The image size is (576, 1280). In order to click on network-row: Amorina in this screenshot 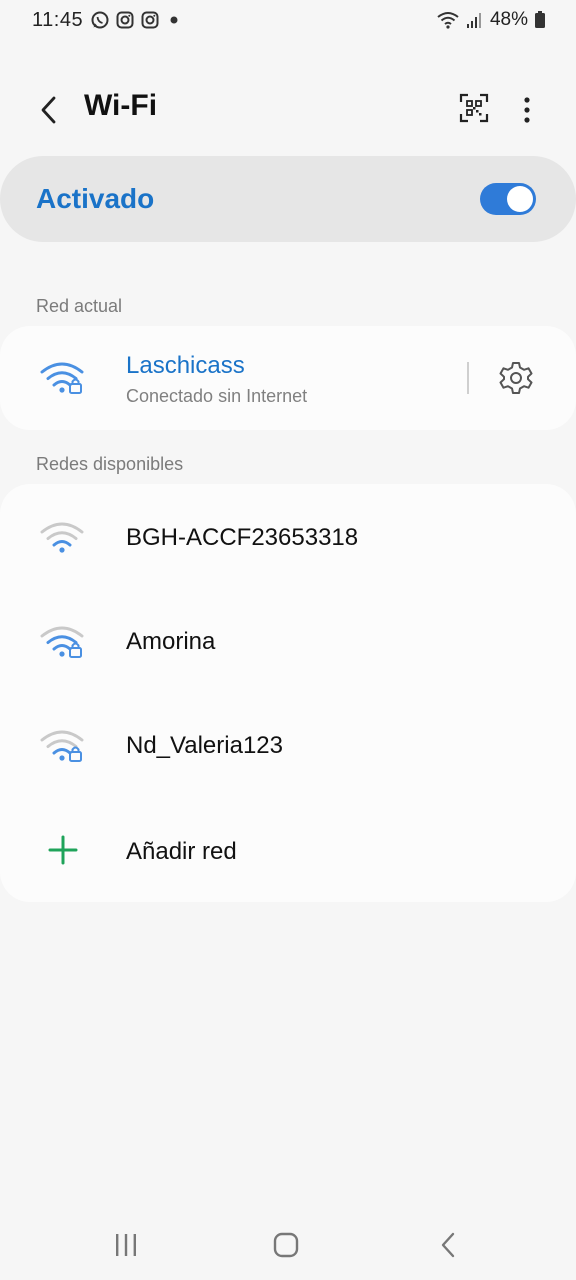, I will do `click(288, 642)`.